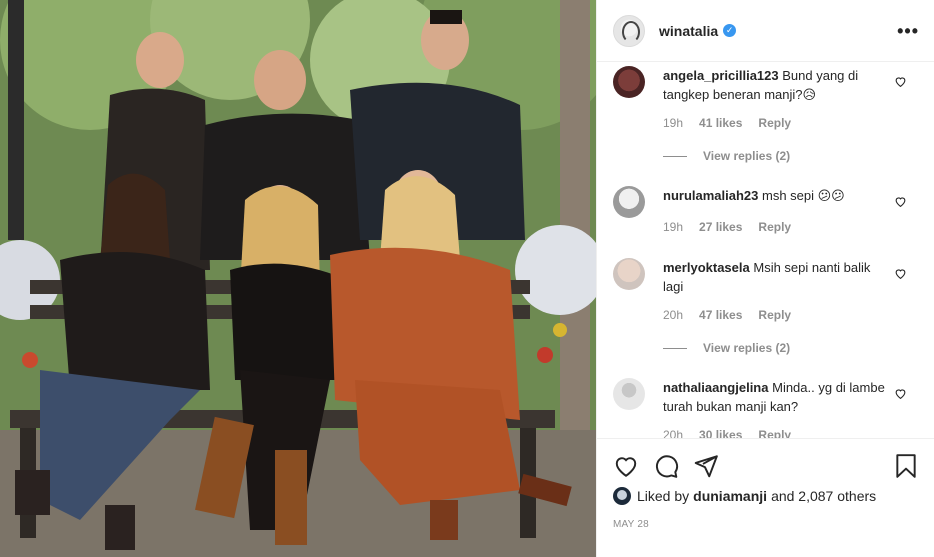 The width and height of the screenshot is (934, 557). I want to click on author-username: winatalia, so click(688, 31).